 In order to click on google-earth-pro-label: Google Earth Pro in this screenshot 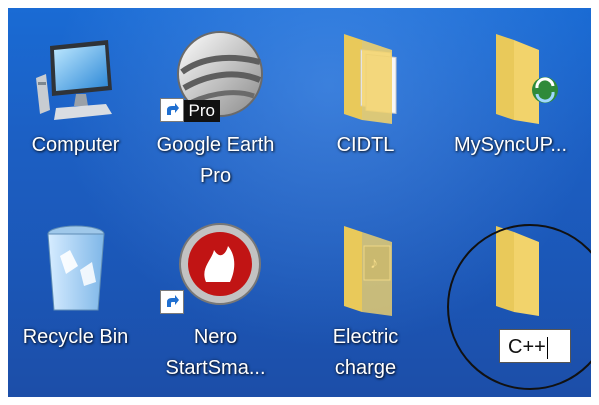, I will do `click(215, 160)`.